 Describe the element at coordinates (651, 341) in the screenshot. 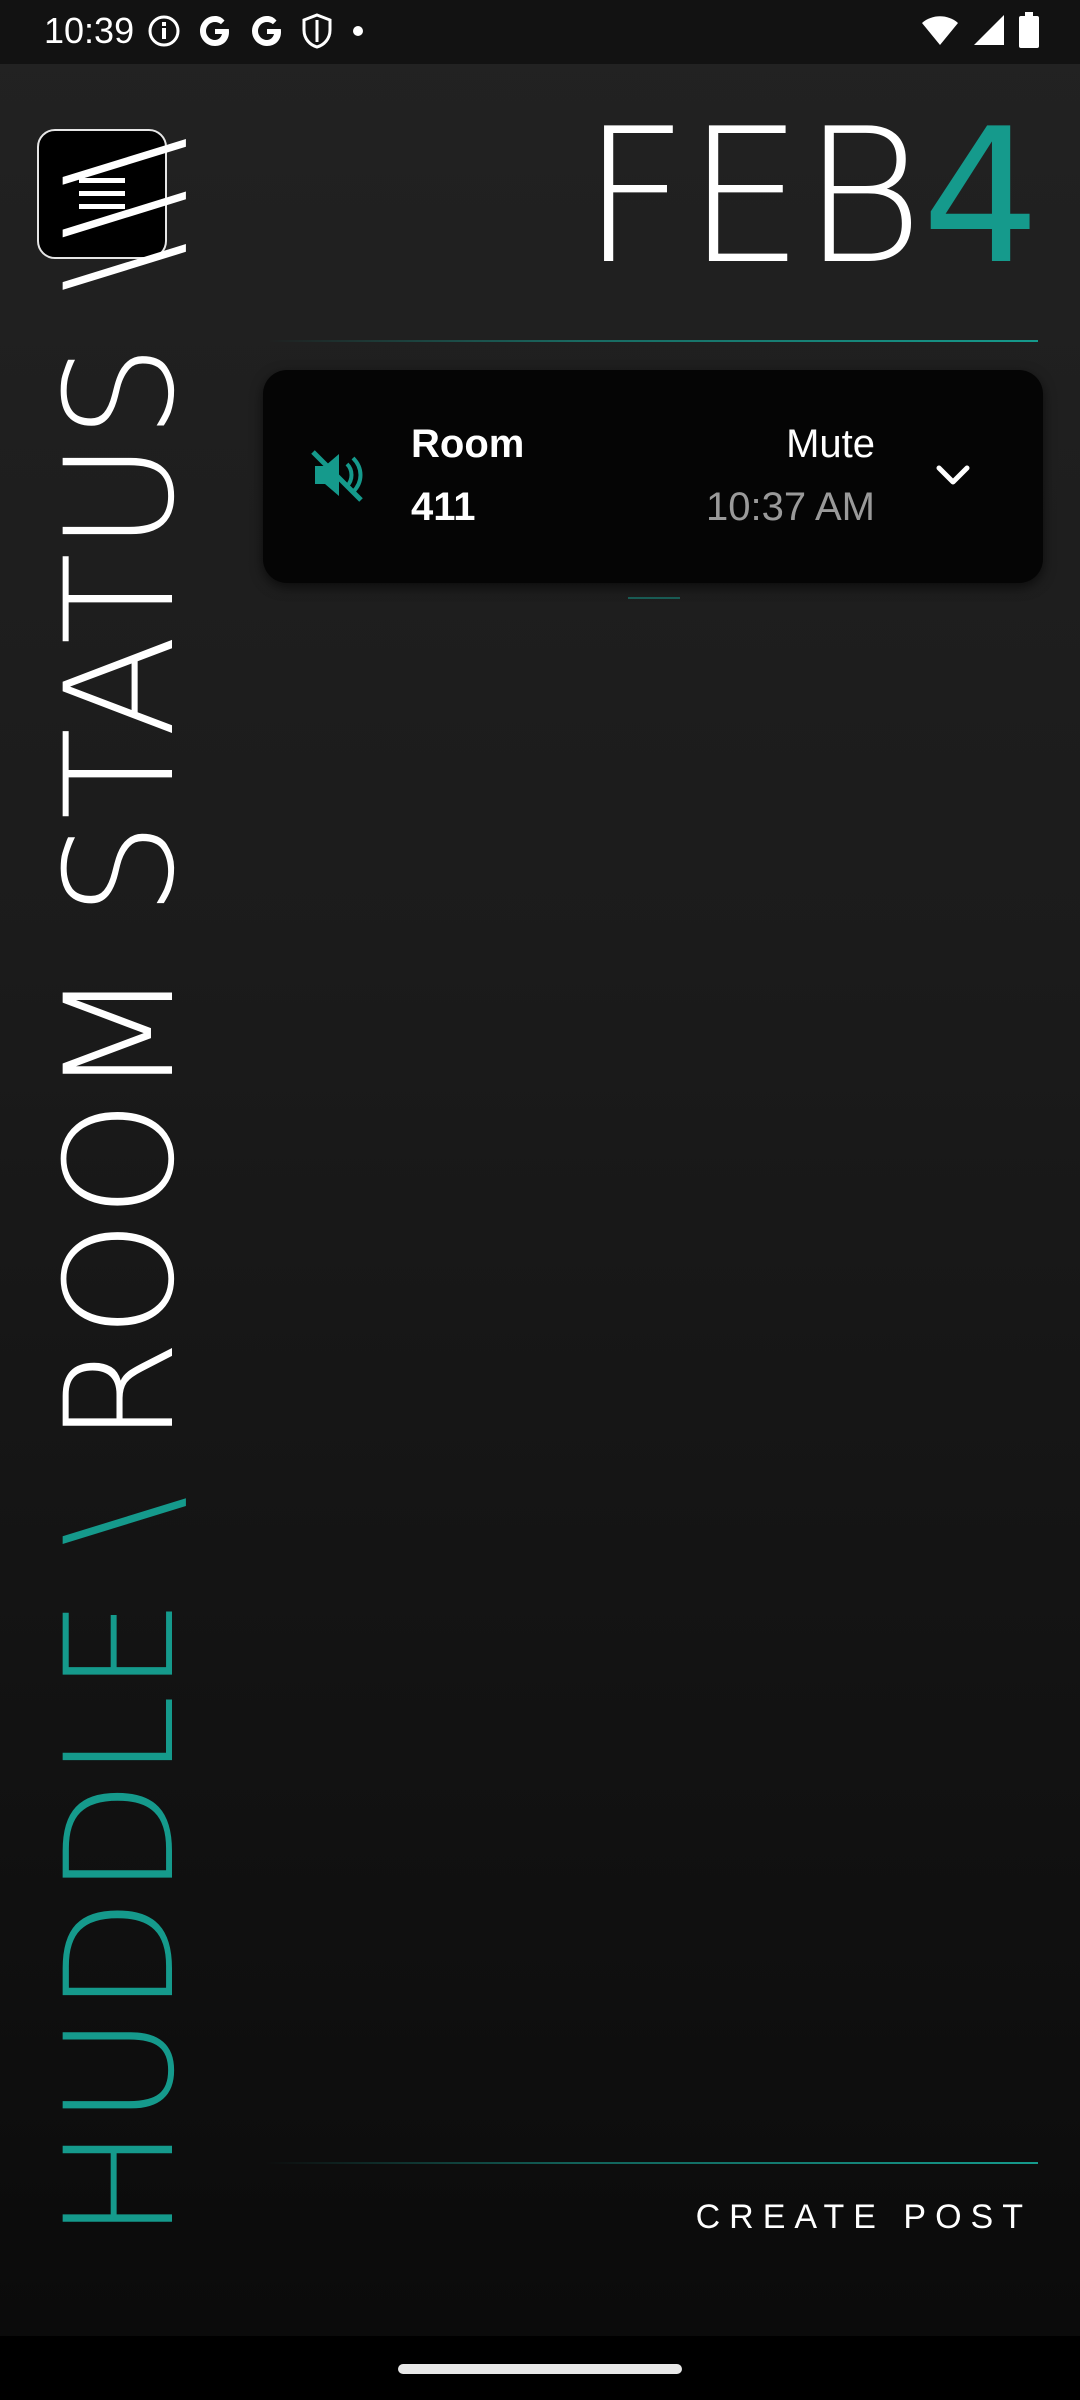

I see `divider-top` at that location.